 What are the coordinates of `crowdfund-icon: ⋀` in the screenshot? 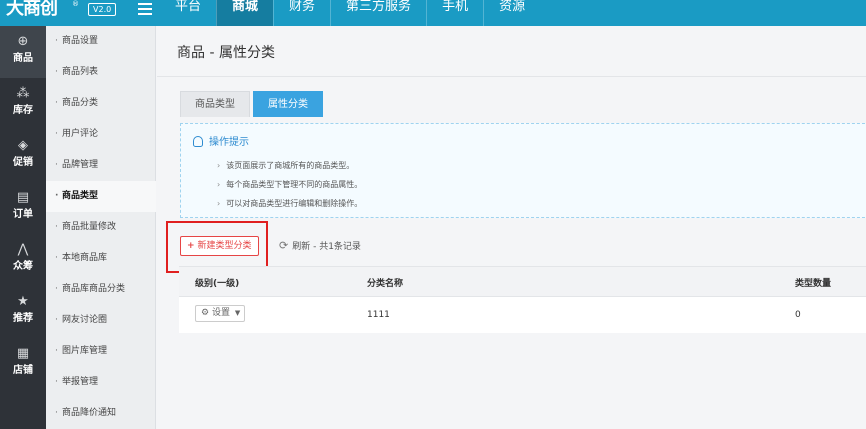 It's located at (23, 249).